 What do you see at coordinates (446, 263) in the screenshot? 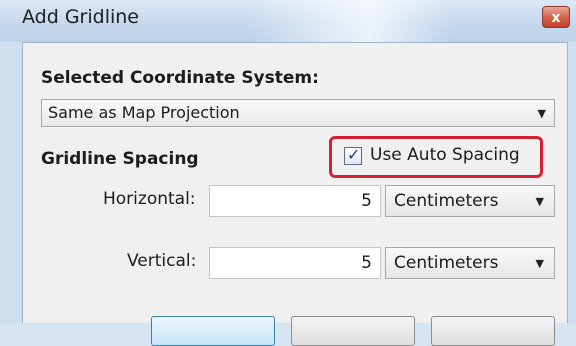
I see `vertical-unit-value: Centimeters` at bounding box center [446, 263].